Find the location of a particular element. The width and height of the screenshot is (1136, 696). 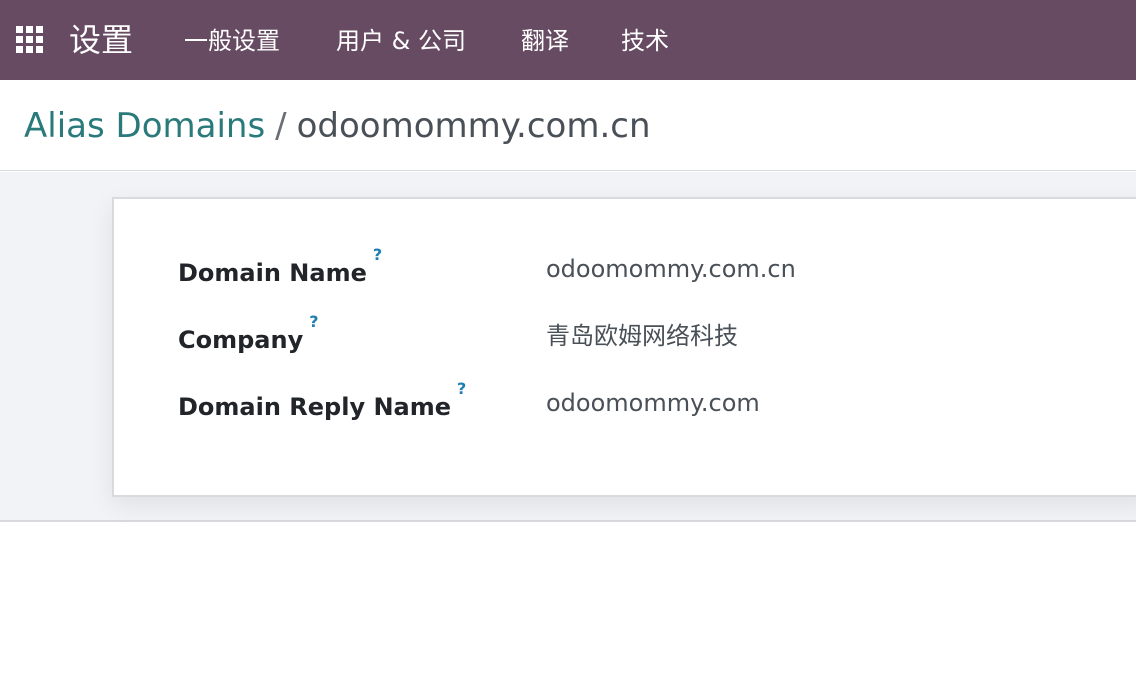

field-label-company: Company? is located at coordinates (248, 336).